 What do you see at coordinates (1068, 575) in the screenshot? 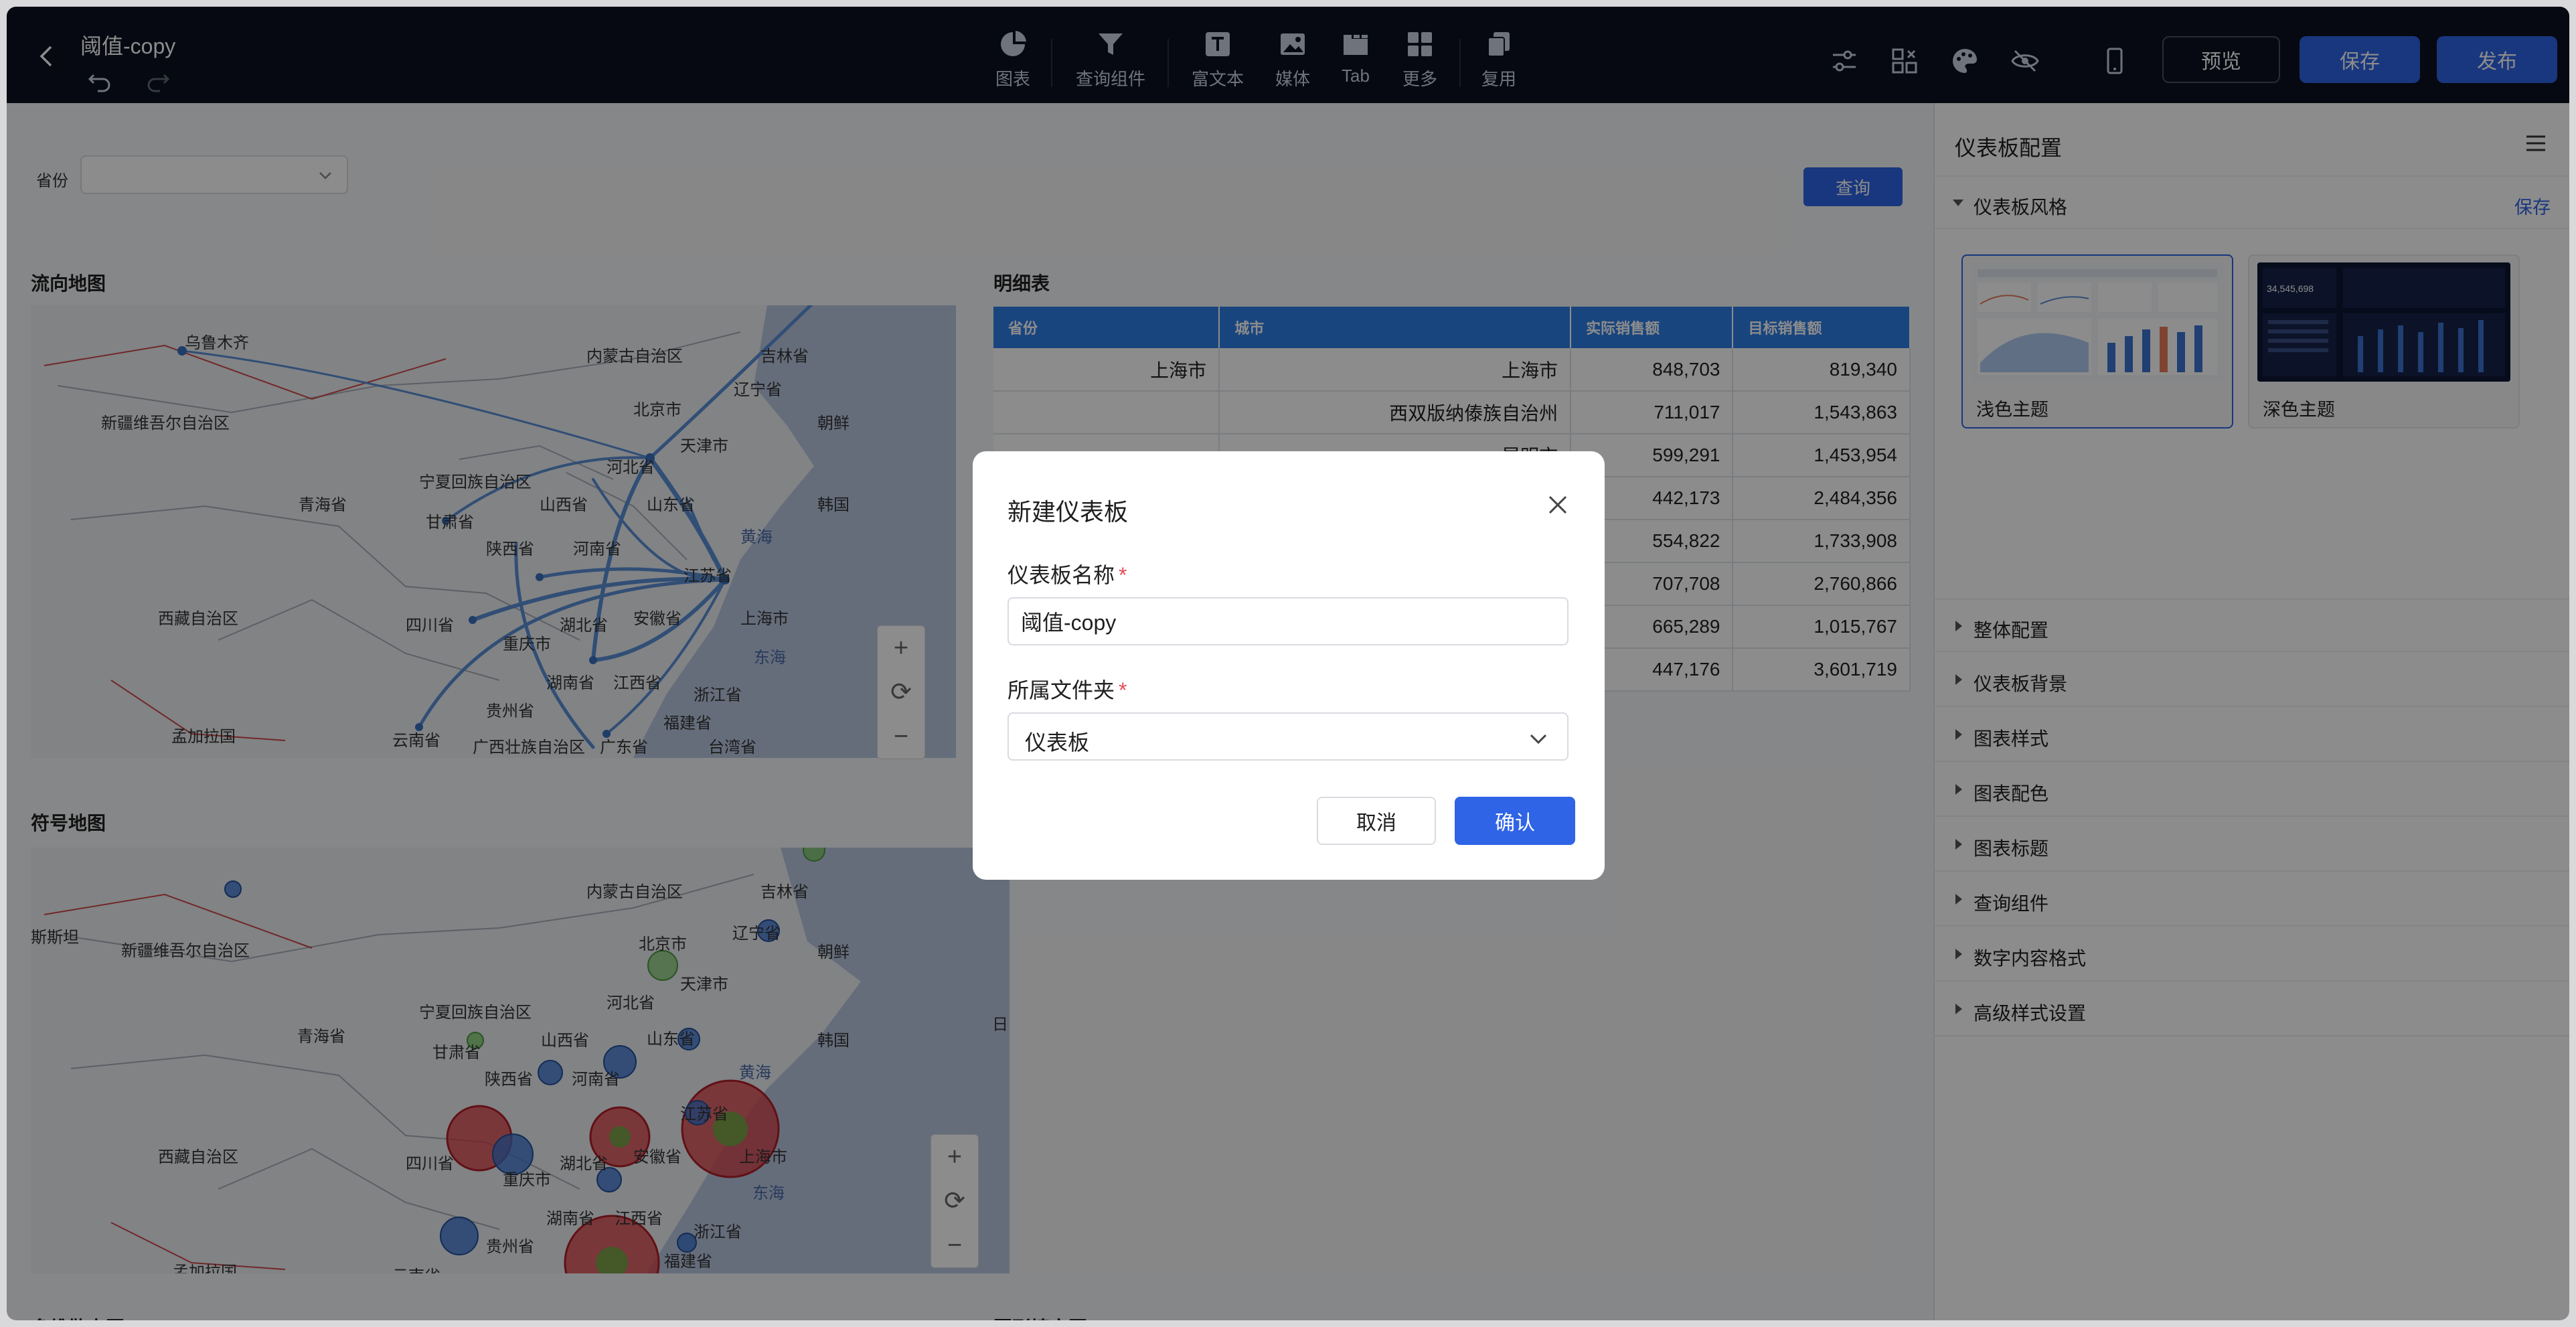
I see `name-field-label: 仪表板名称 *` at bounding box center [1068, 575].